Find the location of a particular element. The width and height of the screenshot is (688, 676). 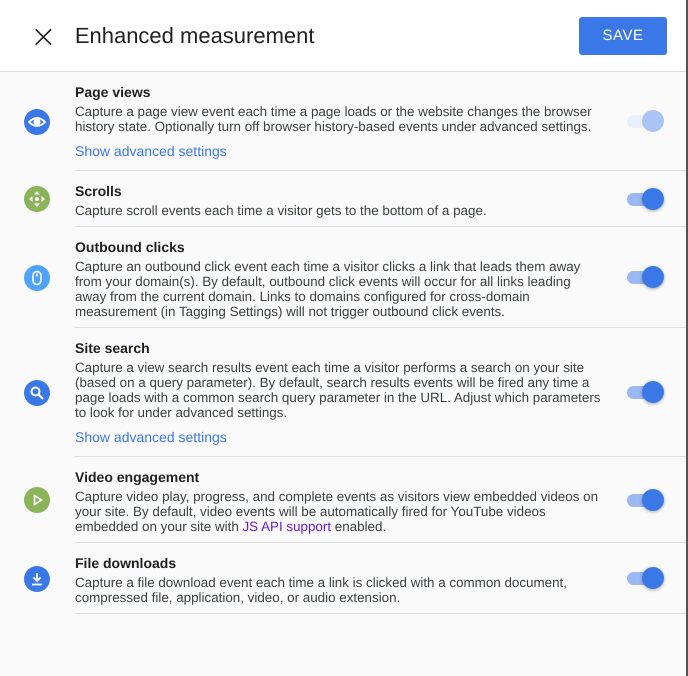

close-button: × is located at coordinates (43, 36).